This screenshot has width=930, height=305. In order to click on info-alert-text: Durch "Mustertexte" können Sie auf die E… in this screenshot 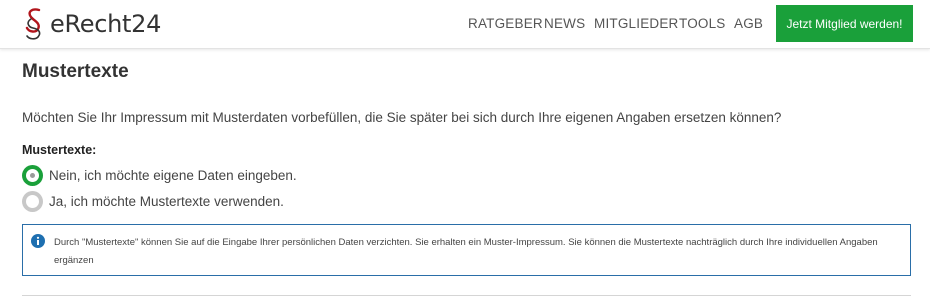, I will do `click(466, 251)`.